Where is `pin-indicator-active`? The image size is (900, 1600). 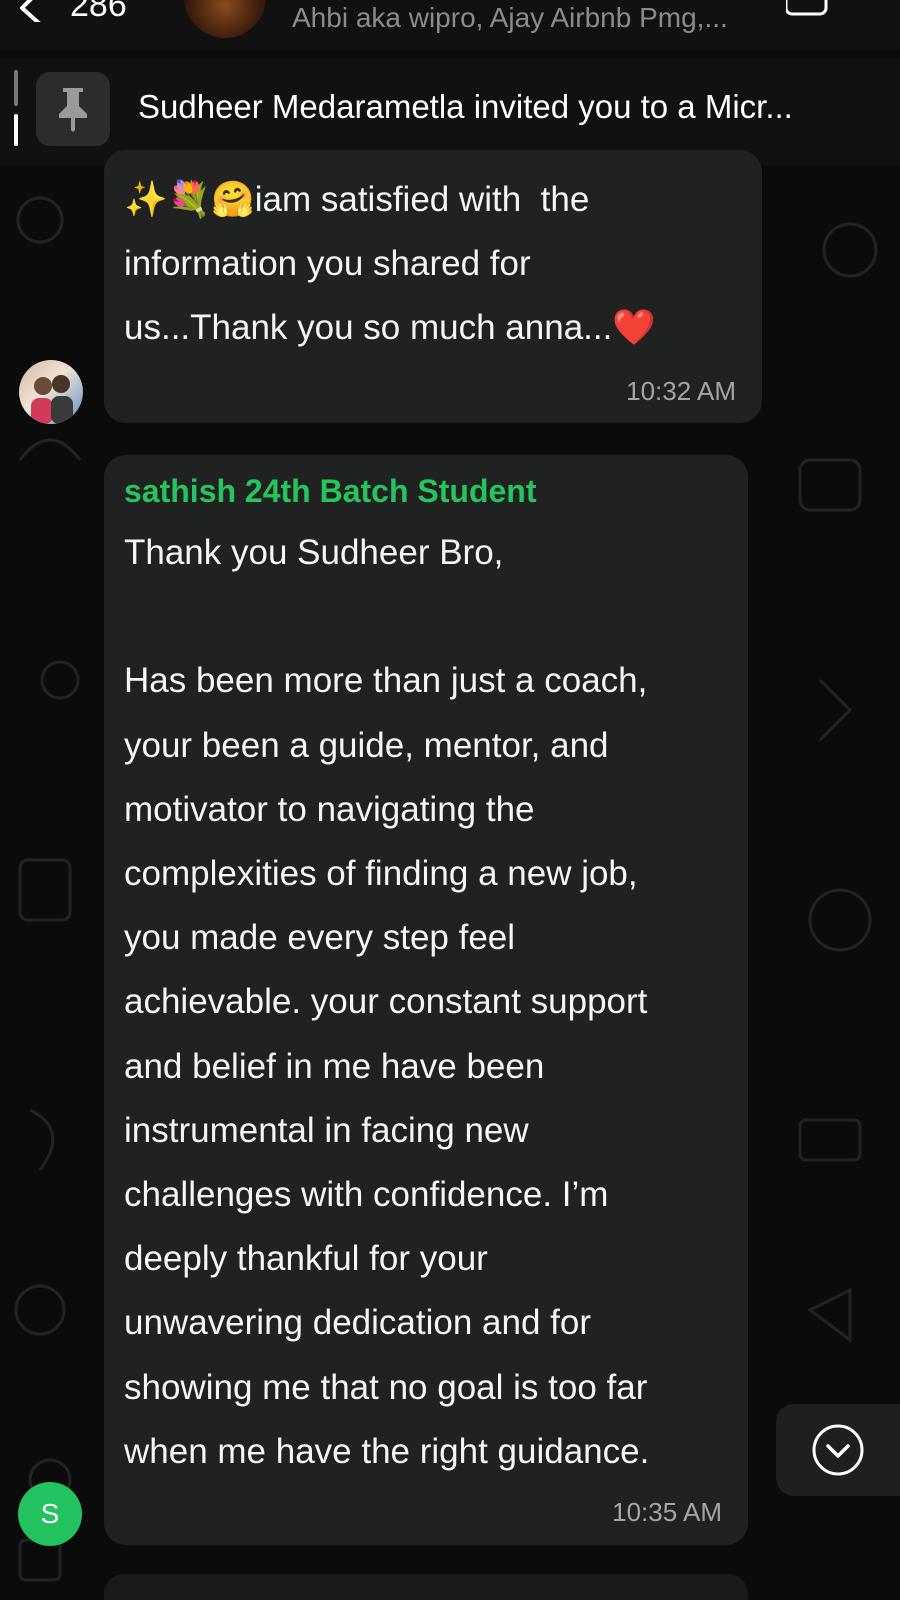
pin-indicator-active is located at coordinates (16, 130).